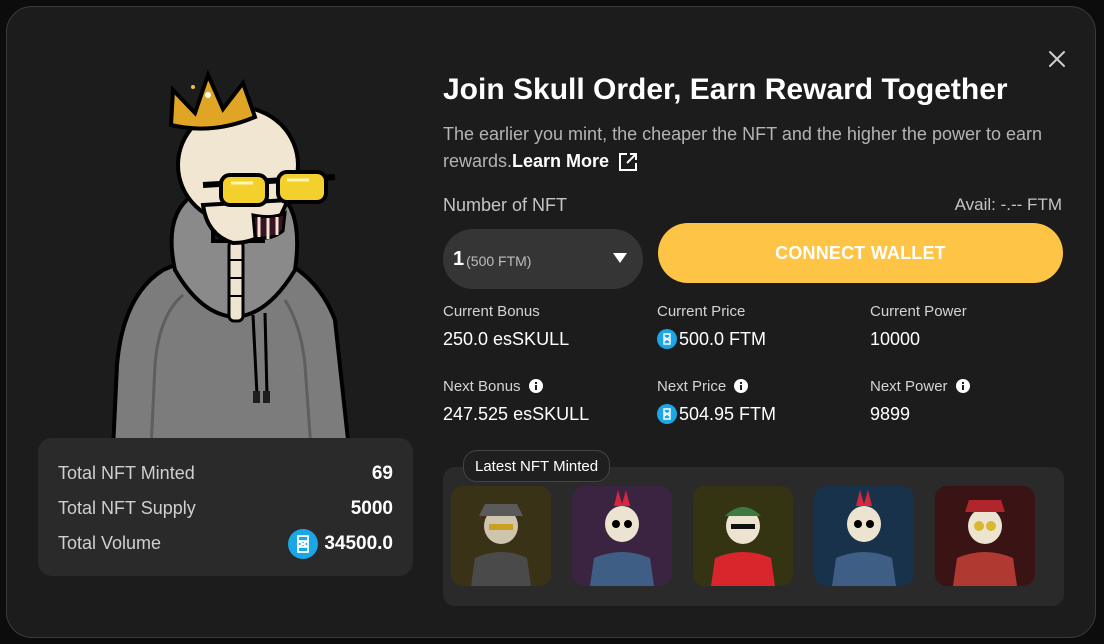 The height and width of the screenshot is (644, 1104). I want to click on metric-label-row: Next Bonus, so click(516, 386).